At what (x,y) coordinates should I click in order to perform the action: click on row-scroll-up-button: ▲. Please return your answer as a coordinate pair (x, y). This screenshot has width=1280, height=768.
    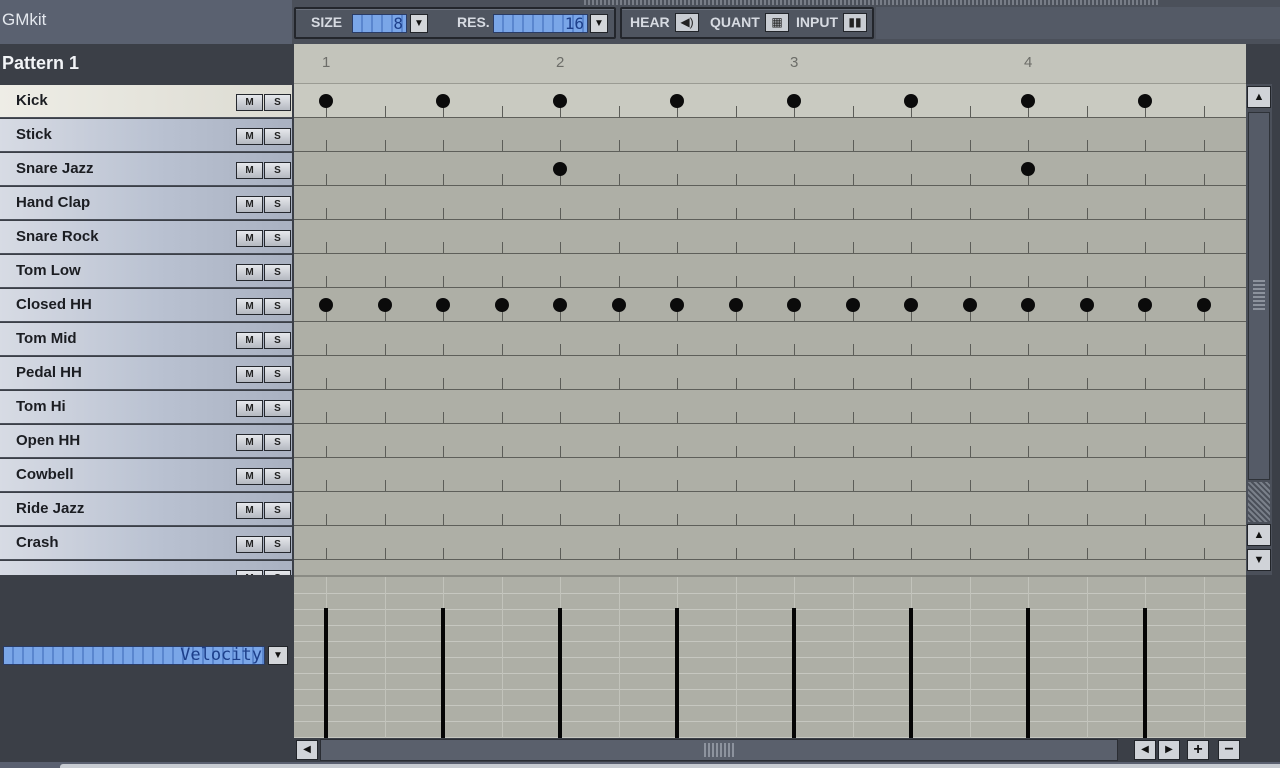
    Looking at the image, I should click on (1259, 535).